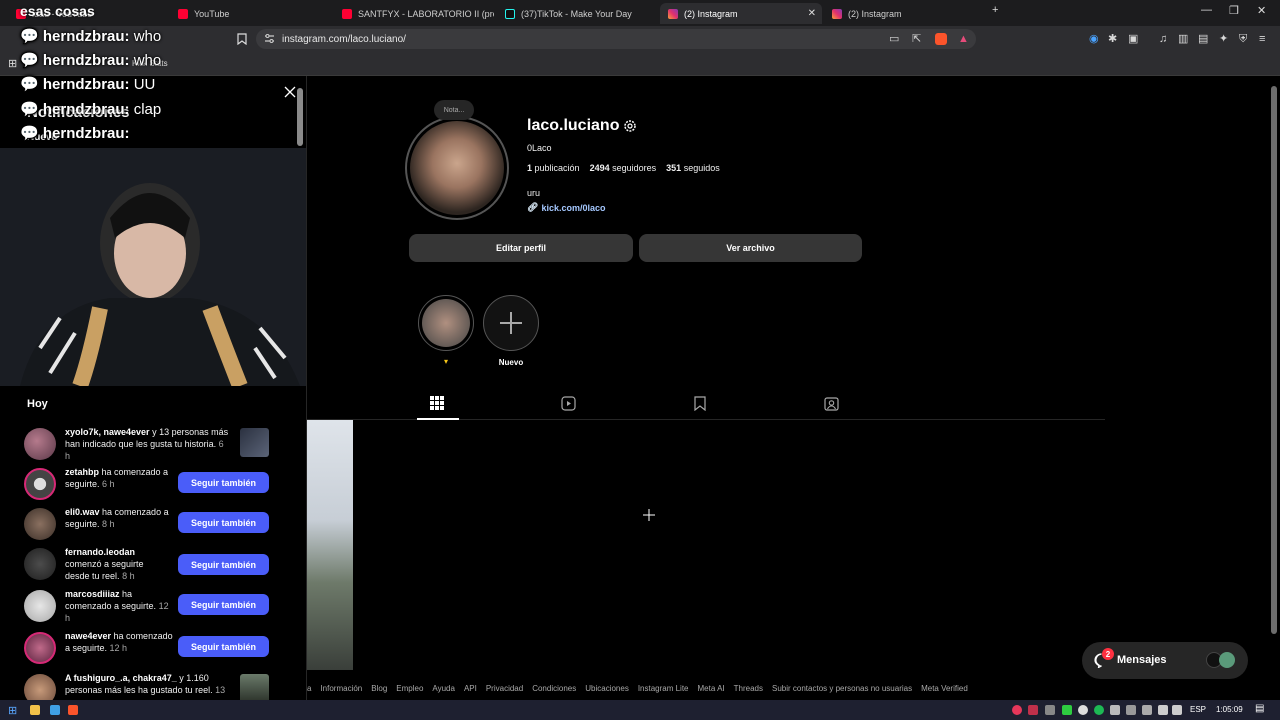 Image resolution: width=1280 pixels, height=720 pixels. Describe the element at coordinates (309, 691) in the screenshot. I see `footer-link: a` at that location.